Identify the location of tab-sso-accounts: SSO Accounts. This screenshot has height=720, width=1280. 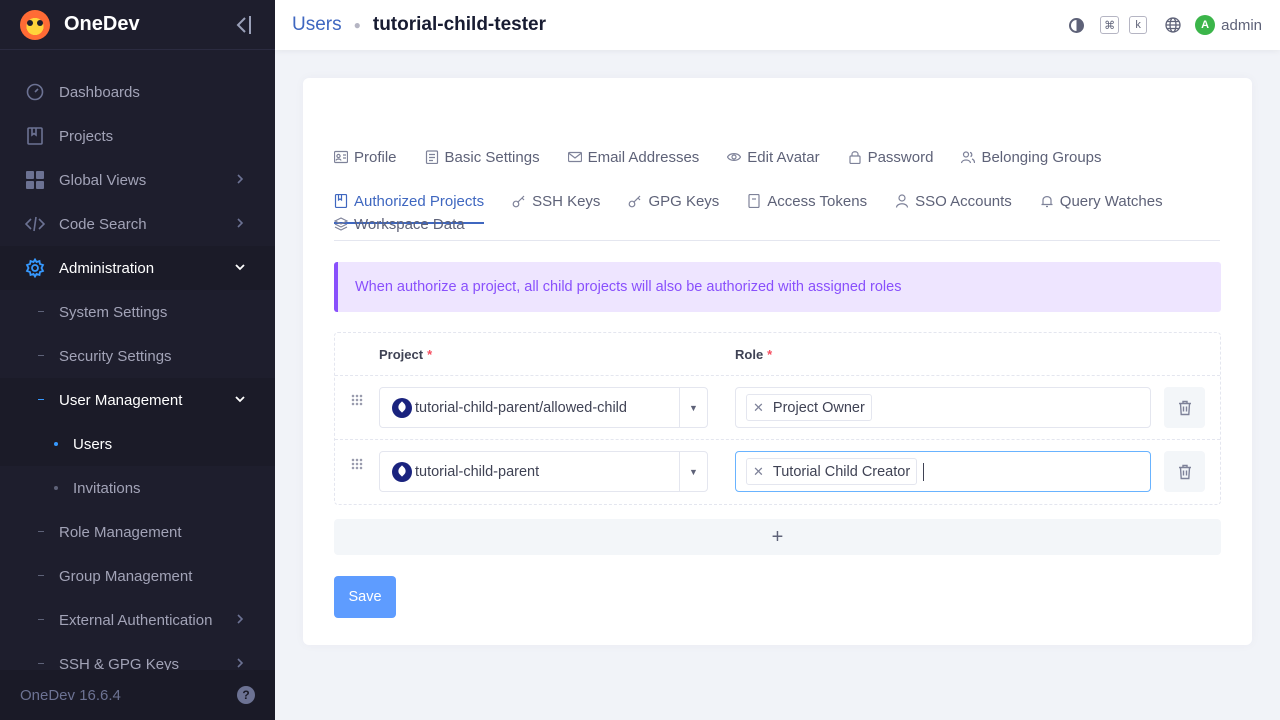
(953, 201).